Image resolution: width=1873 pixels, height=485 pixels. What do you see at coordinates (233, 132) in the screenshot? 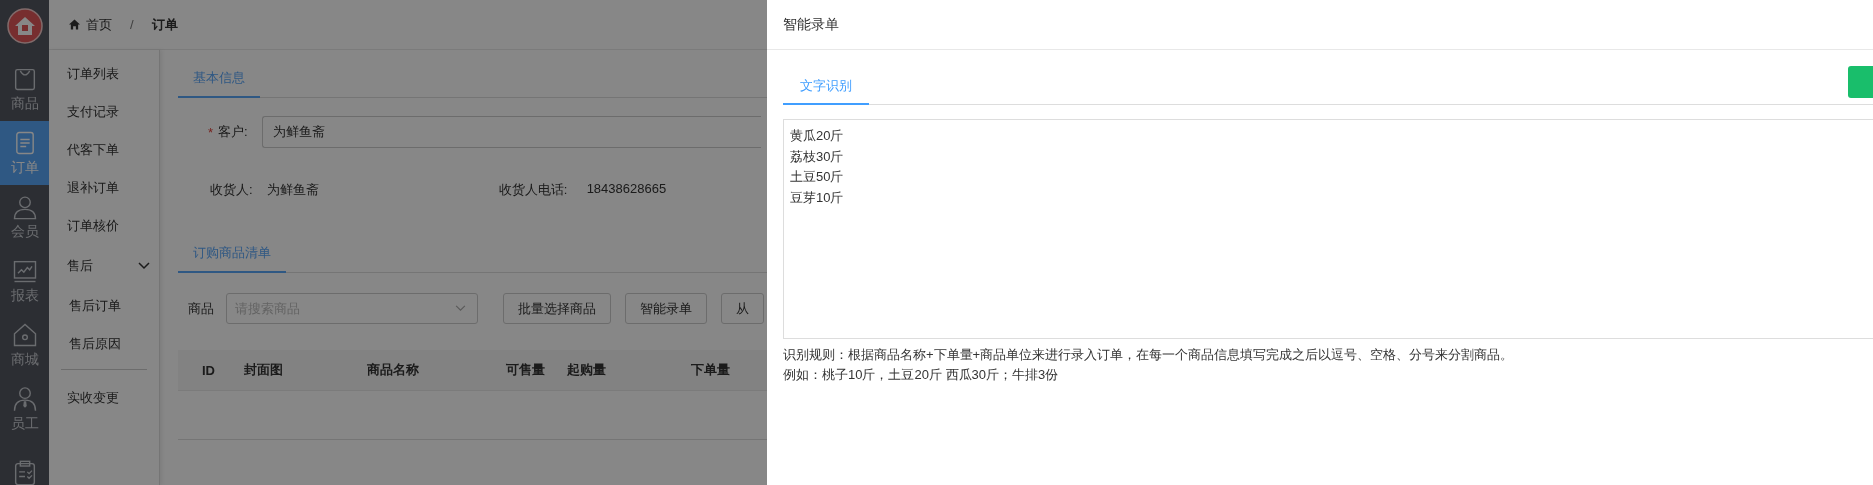
I see `field-label: 客户:` at bounding box center [233, 132].